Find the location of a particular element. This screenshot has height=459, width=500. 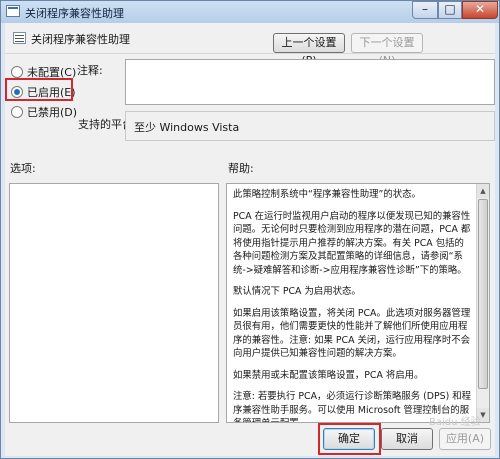

help-label: 帮助: is located at coordinates (241, 168).